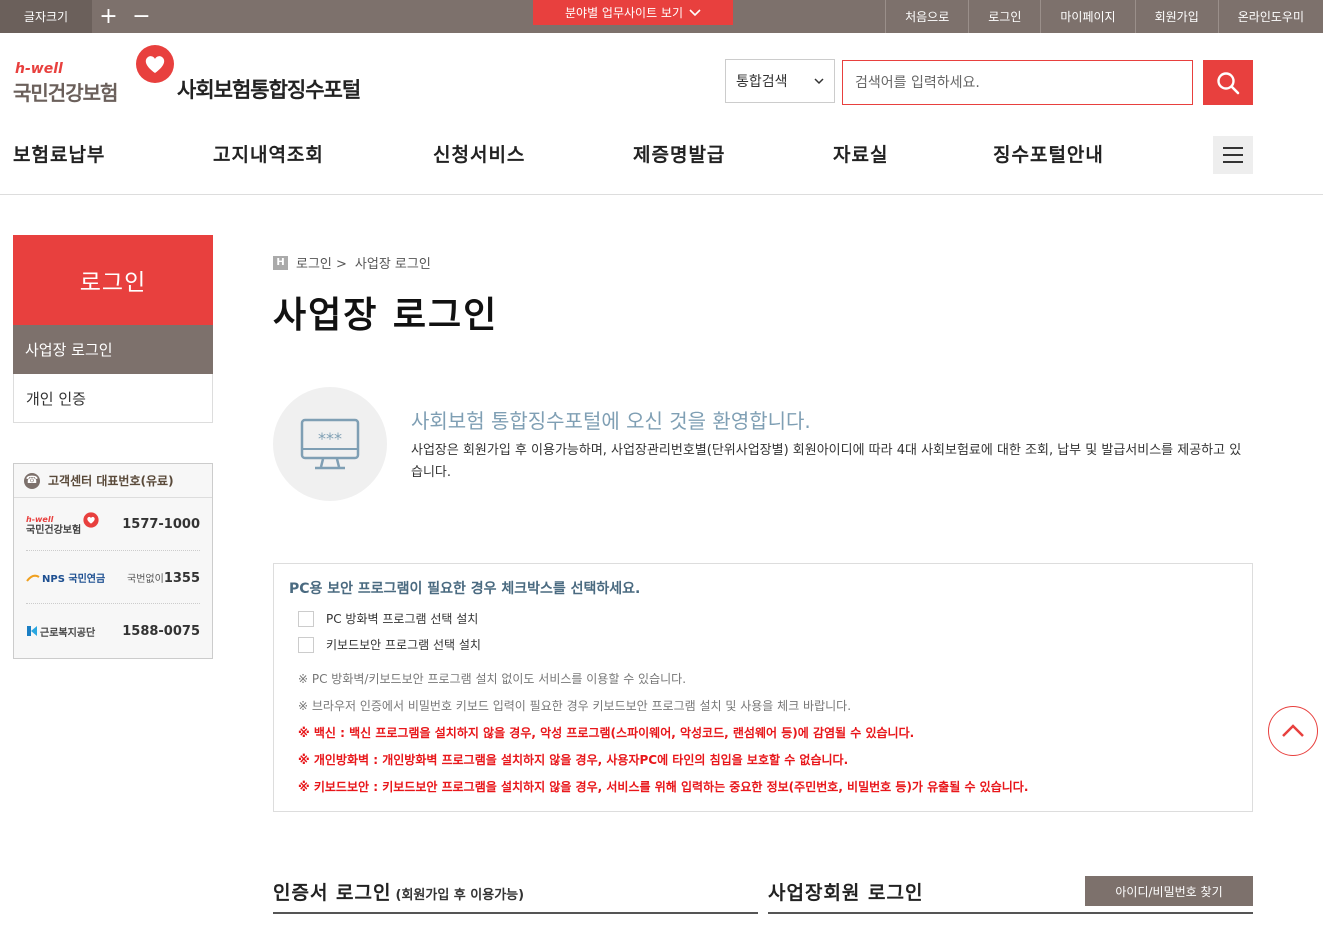  What do you see at coordinates (54, 530) in the screenshot?
I see `cs-org-name: 국민건강보험` at bounding box center [54, 530].